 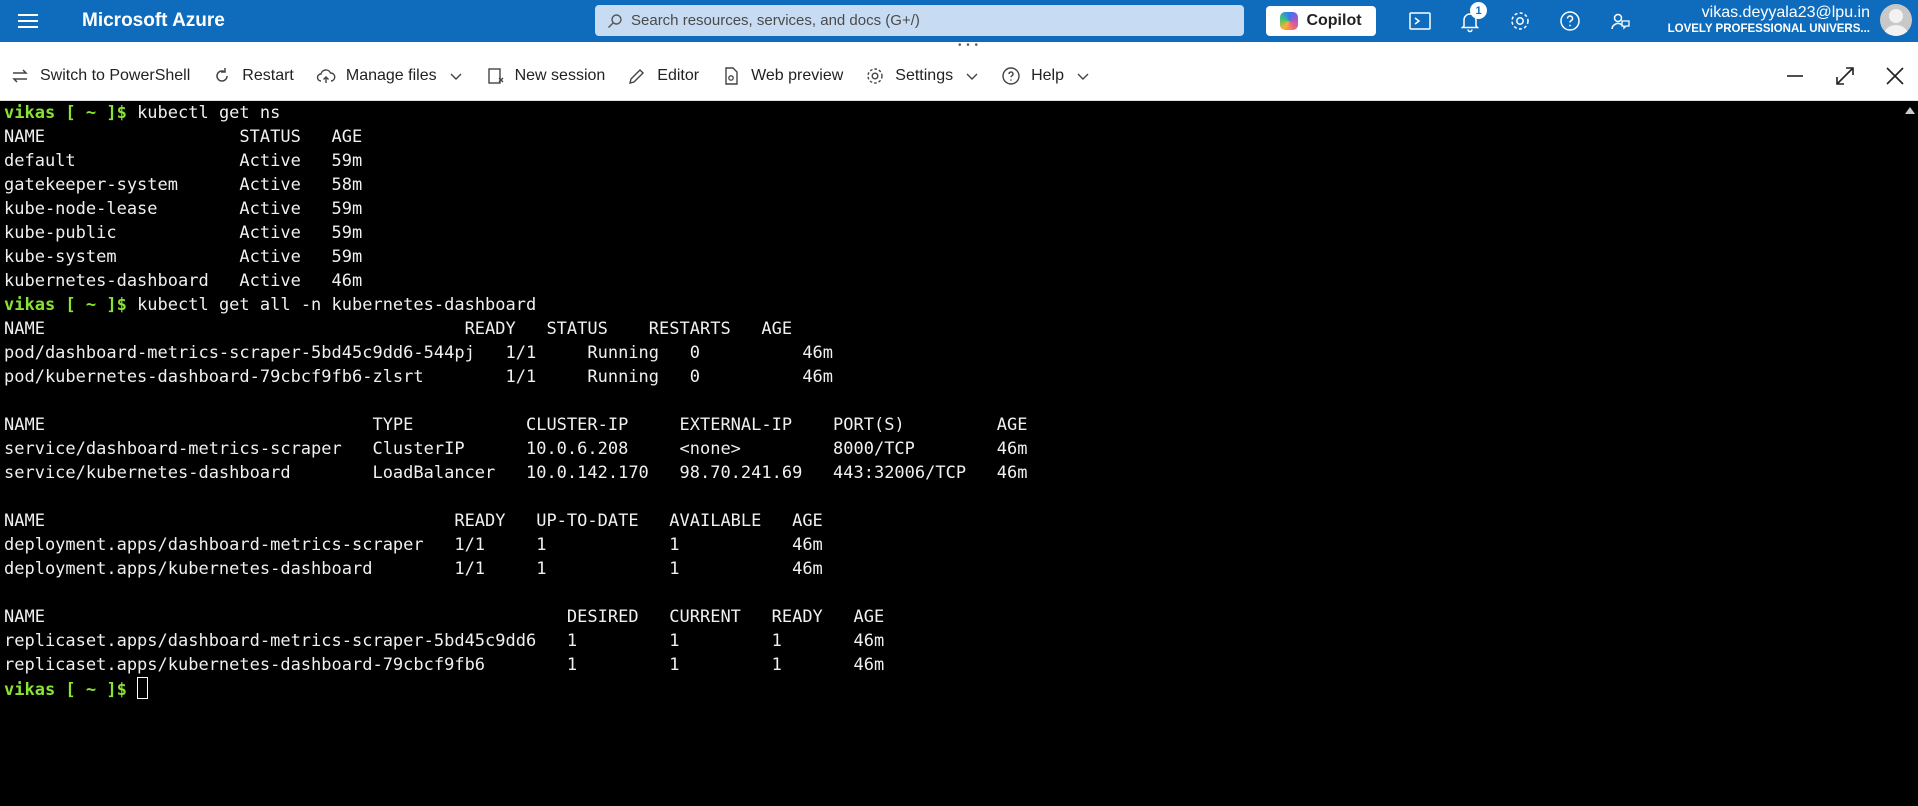 I want to click on output-line: NAME DESIRED CURRENT READY AGE, so click(x=952, y=617).